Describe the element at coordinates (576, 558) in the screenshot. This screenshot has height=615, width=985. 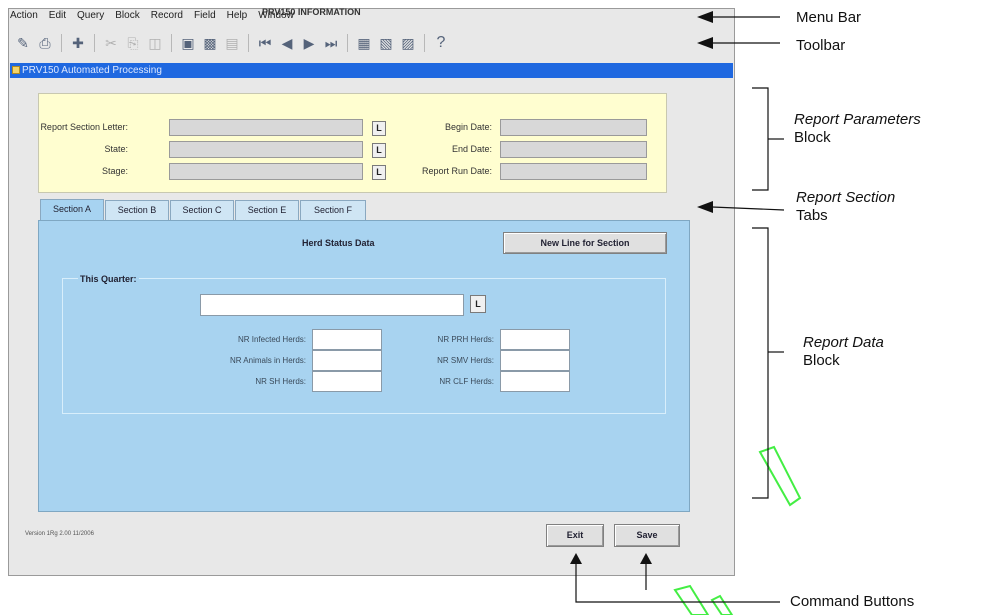
I see `exit-button-arrowhead` at that location.